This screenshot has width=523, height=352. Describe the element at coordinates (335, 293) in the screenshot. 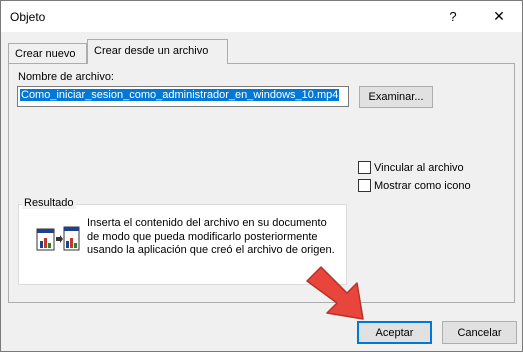

I see `pointer-arrow-icon` at that location.